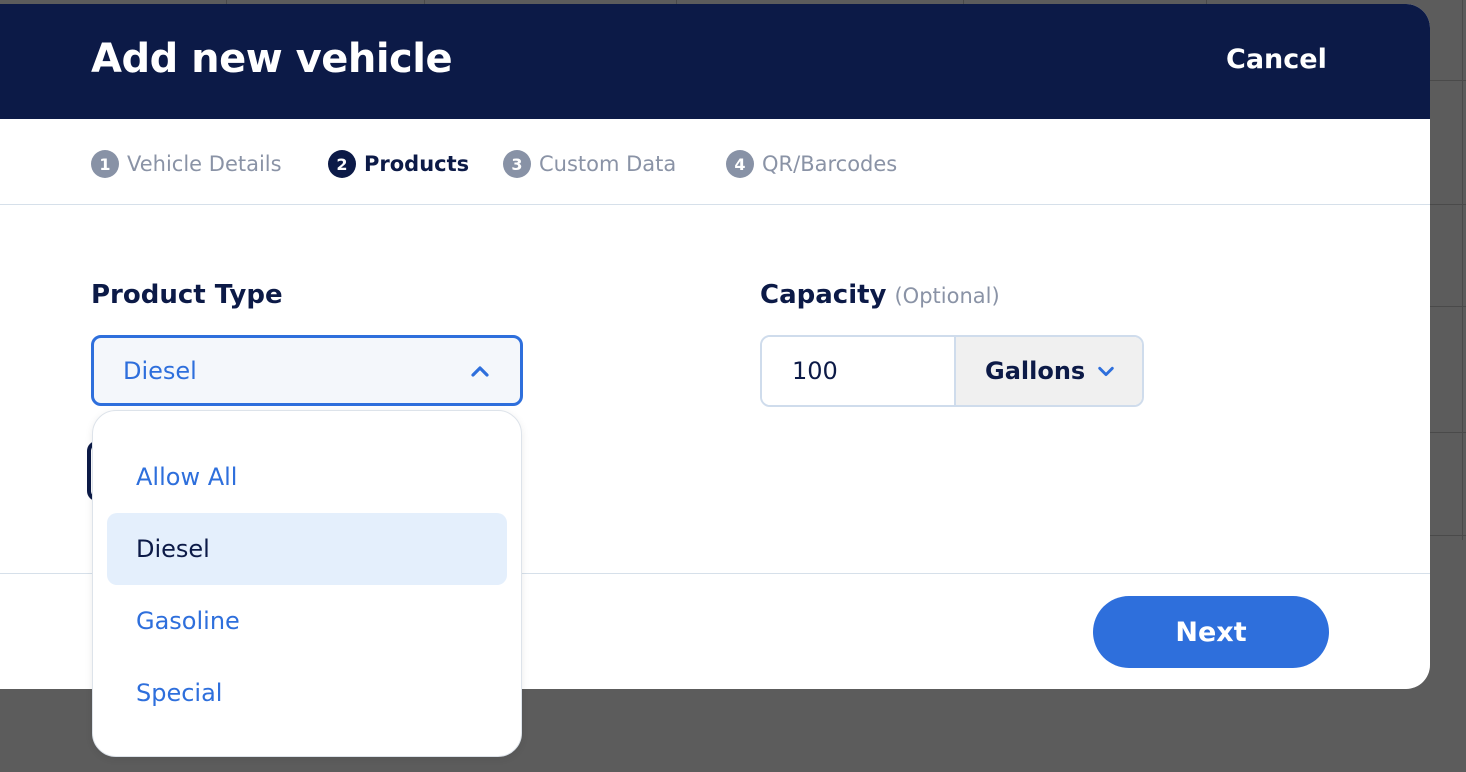 This screenshot has width=1466, height=772. I want to click on cancel-button: Cancel, so click(1276, 59).